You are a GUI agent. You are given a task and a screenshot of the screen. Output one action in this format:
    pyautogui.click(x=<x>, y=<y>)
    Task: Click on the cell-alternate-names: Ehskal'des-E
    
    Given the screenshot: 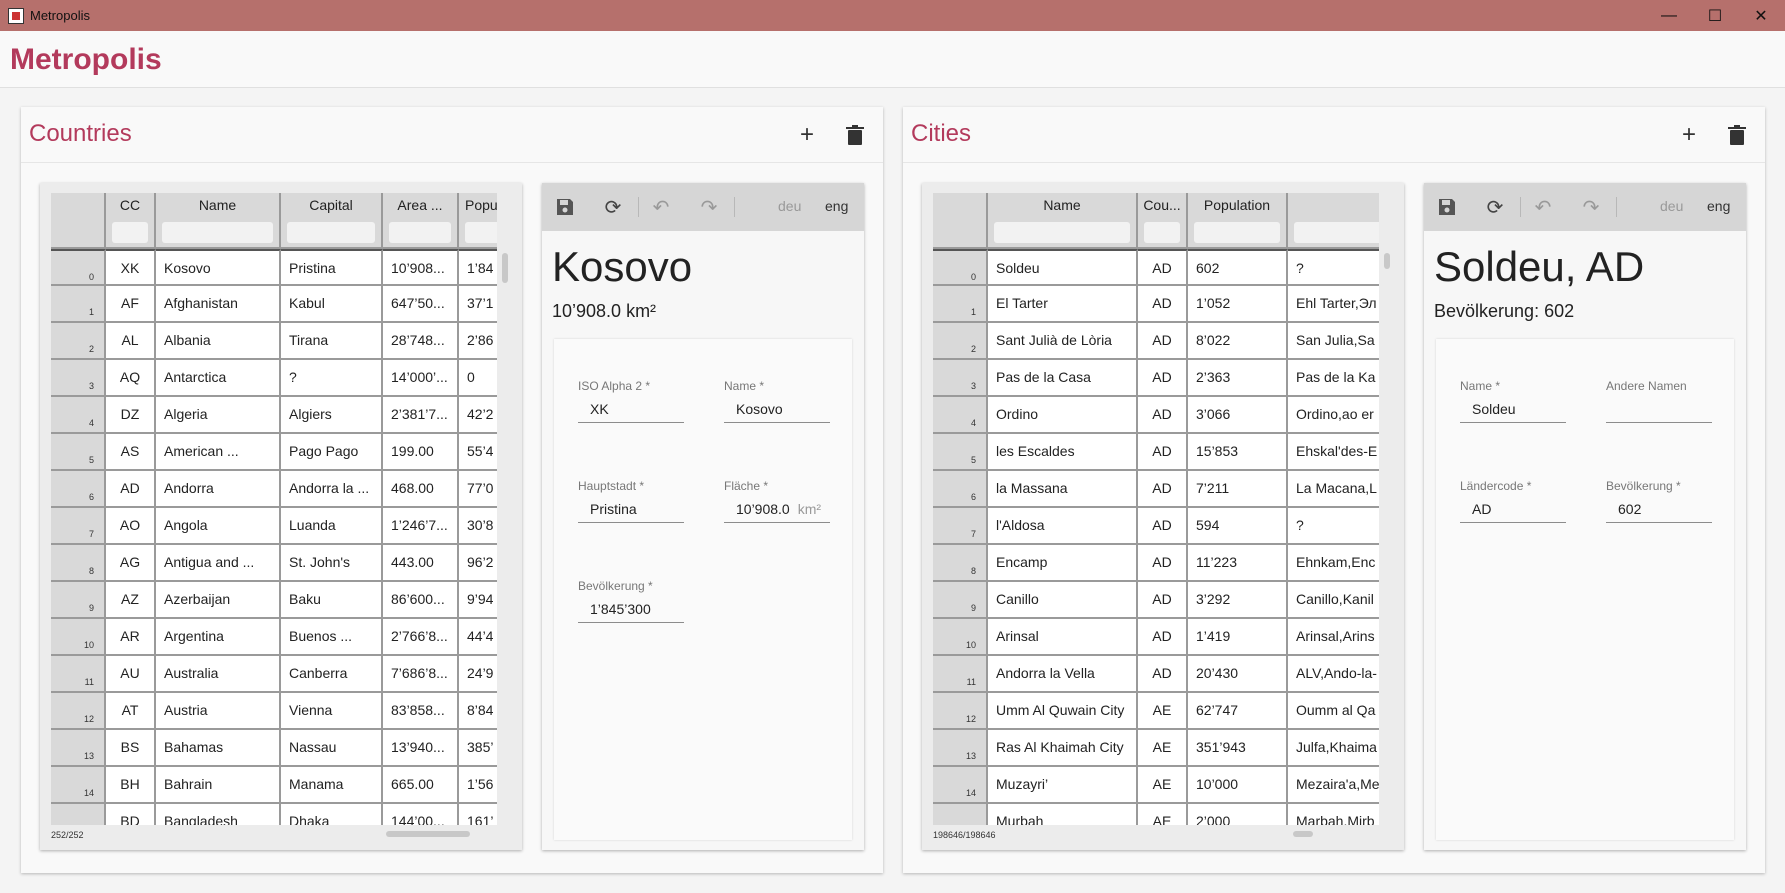 What is the action you would take?
    pyautogui.click(x=1333, y=452)
    